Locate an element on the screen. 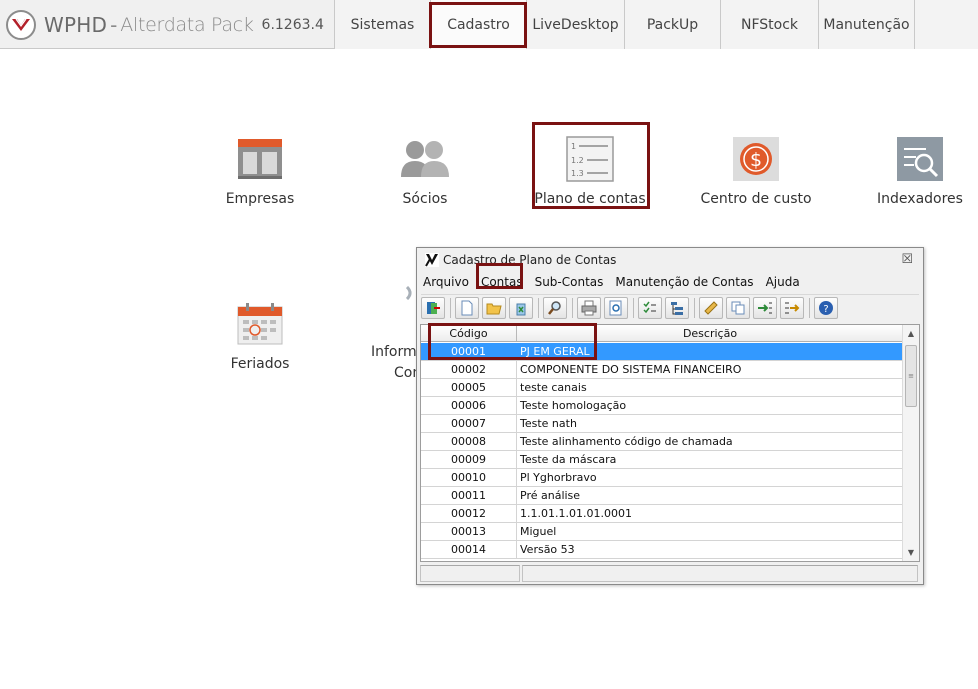 The height and width of the screenshot is (689, 978). tile-socios: Sócios is located at coordinates (425, 171).